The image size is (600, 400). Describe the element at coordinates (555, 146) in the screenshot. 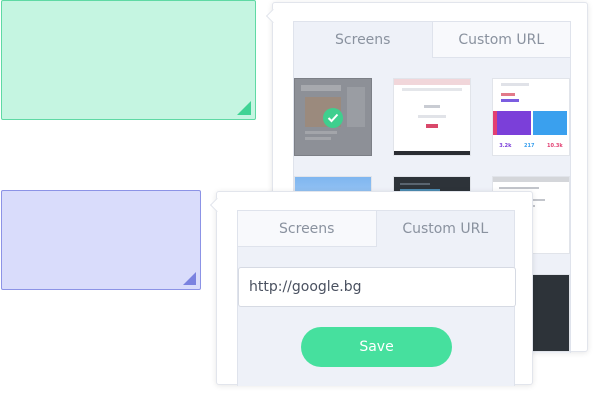

I see `stat-value: 10.3k` at that location.